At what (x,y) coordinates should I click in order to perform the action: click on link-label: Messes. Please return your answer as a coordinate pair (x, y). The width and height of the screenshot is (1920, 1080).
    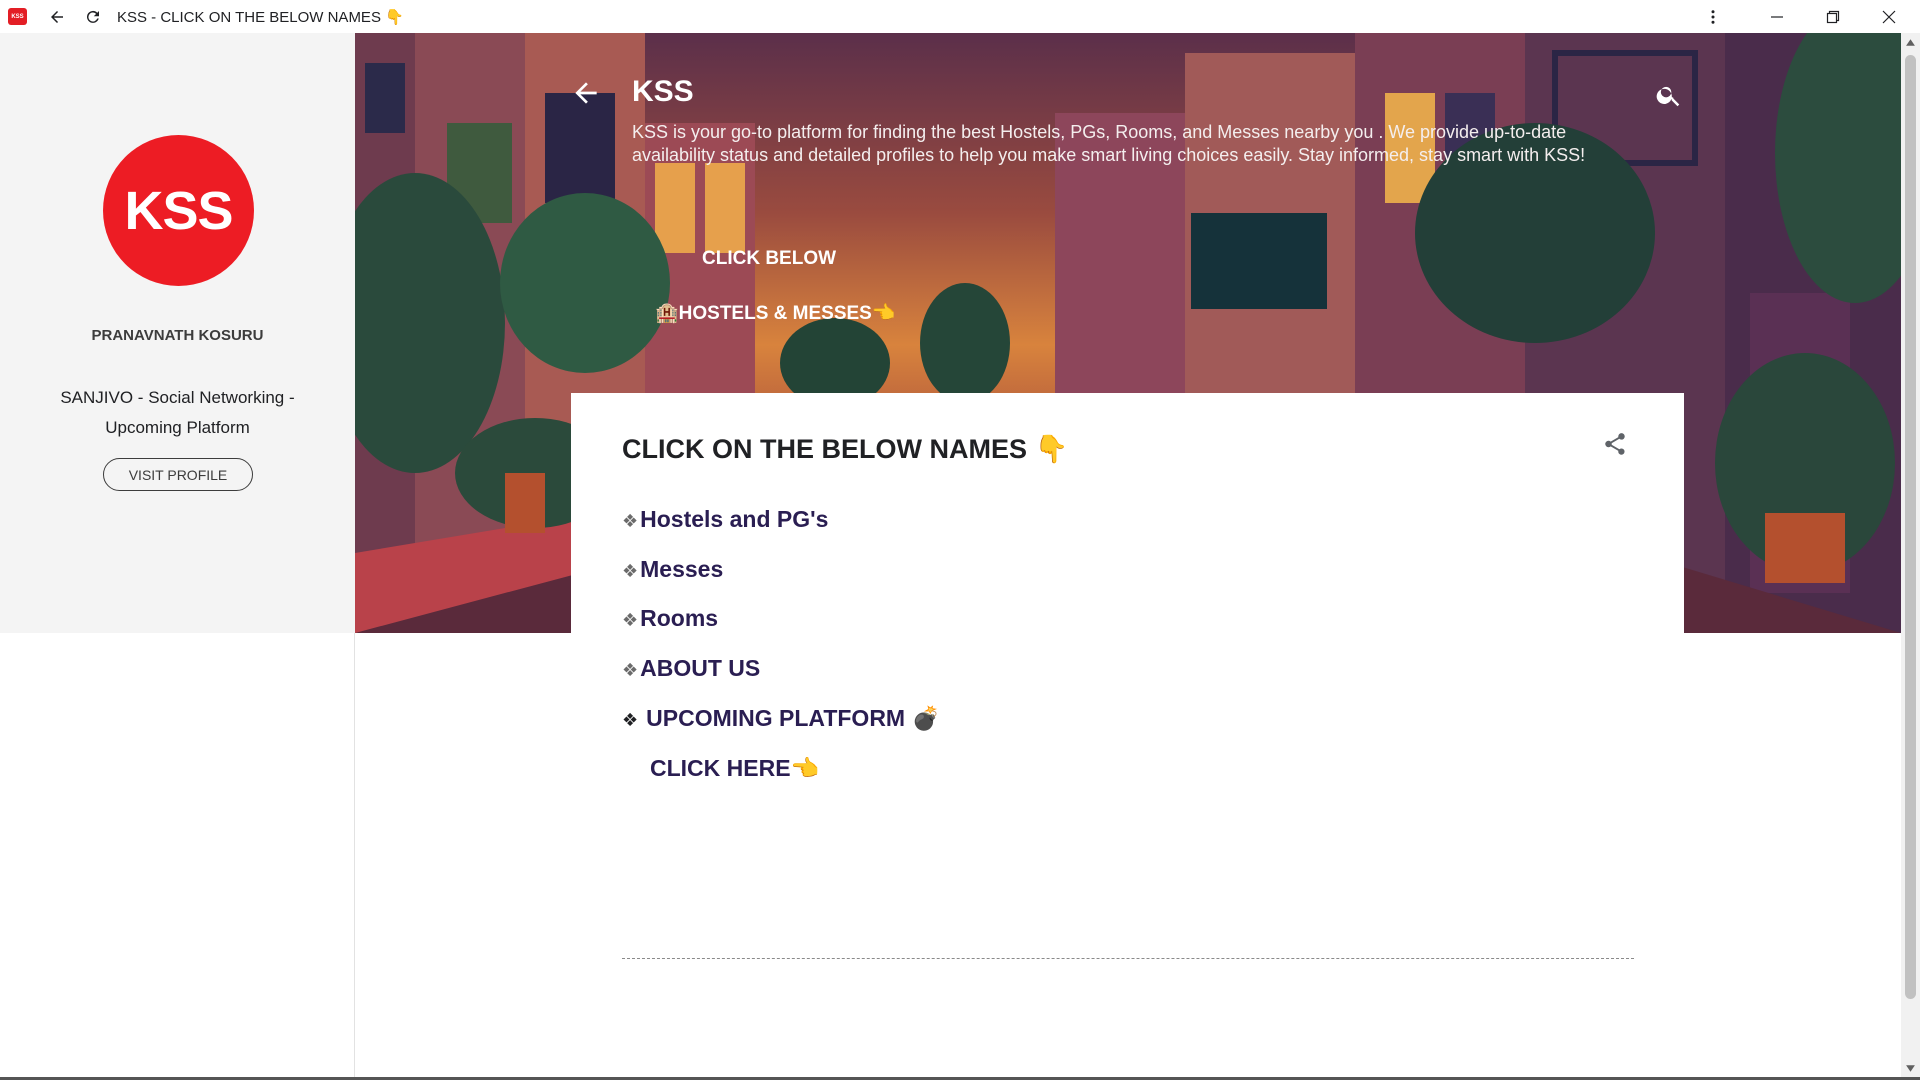
    Looking at the image, I should click on (682, 569).